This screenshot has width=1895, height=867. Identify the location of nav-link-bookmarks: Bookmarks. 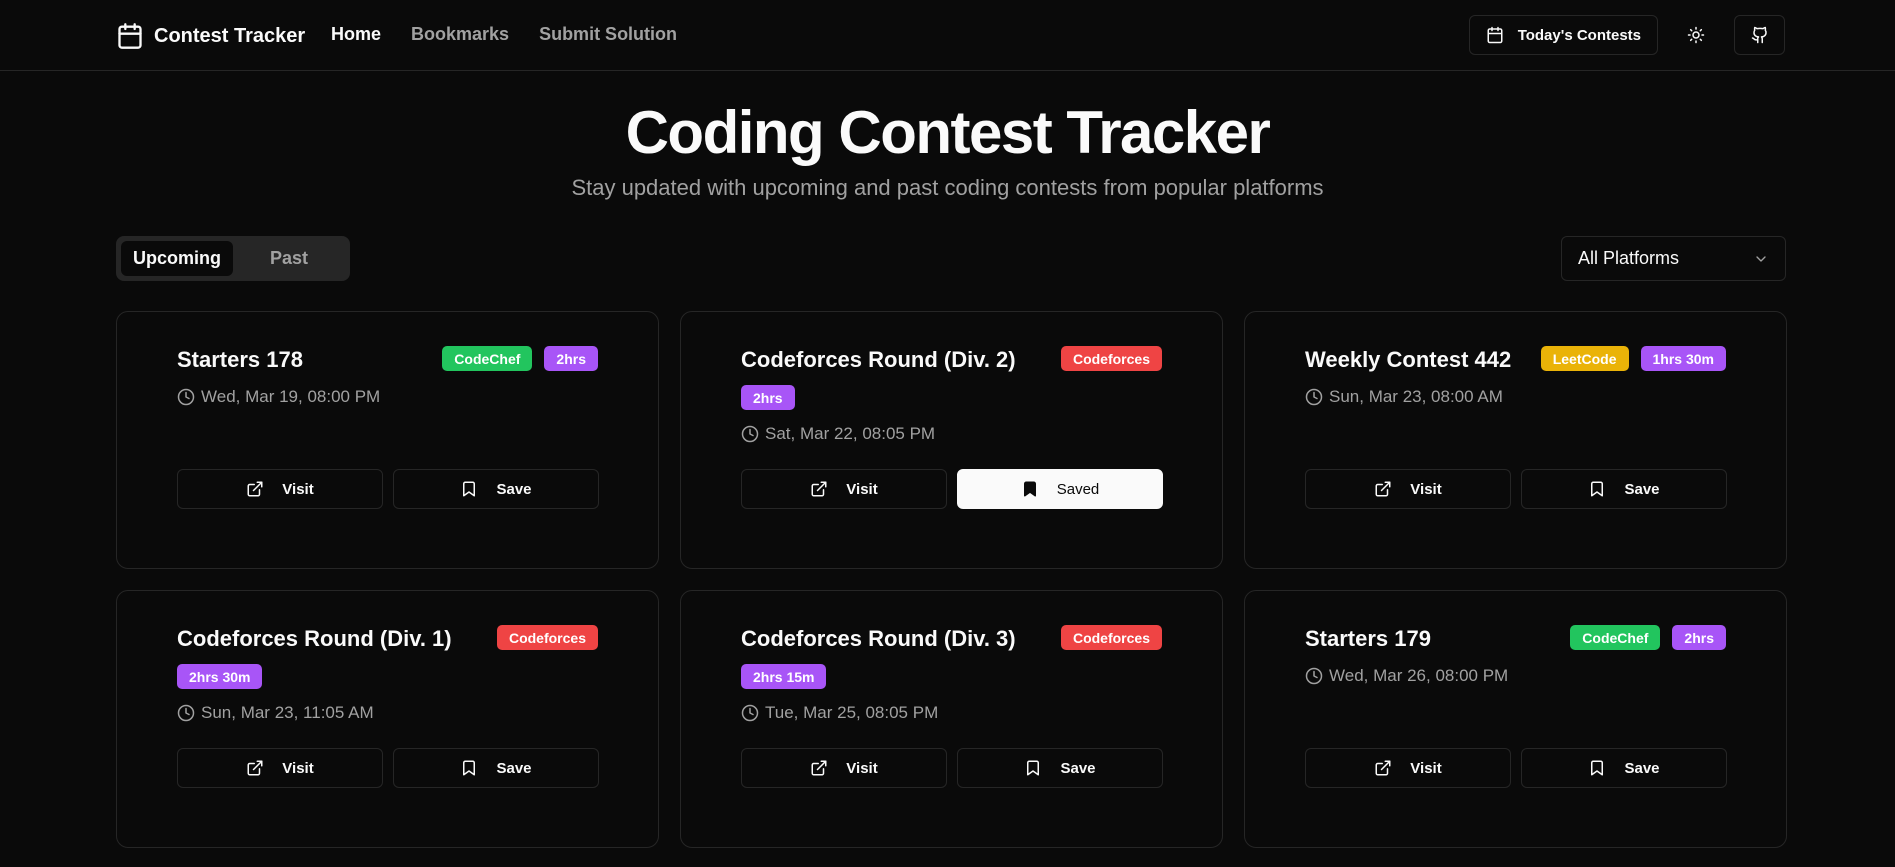
(460, 34).